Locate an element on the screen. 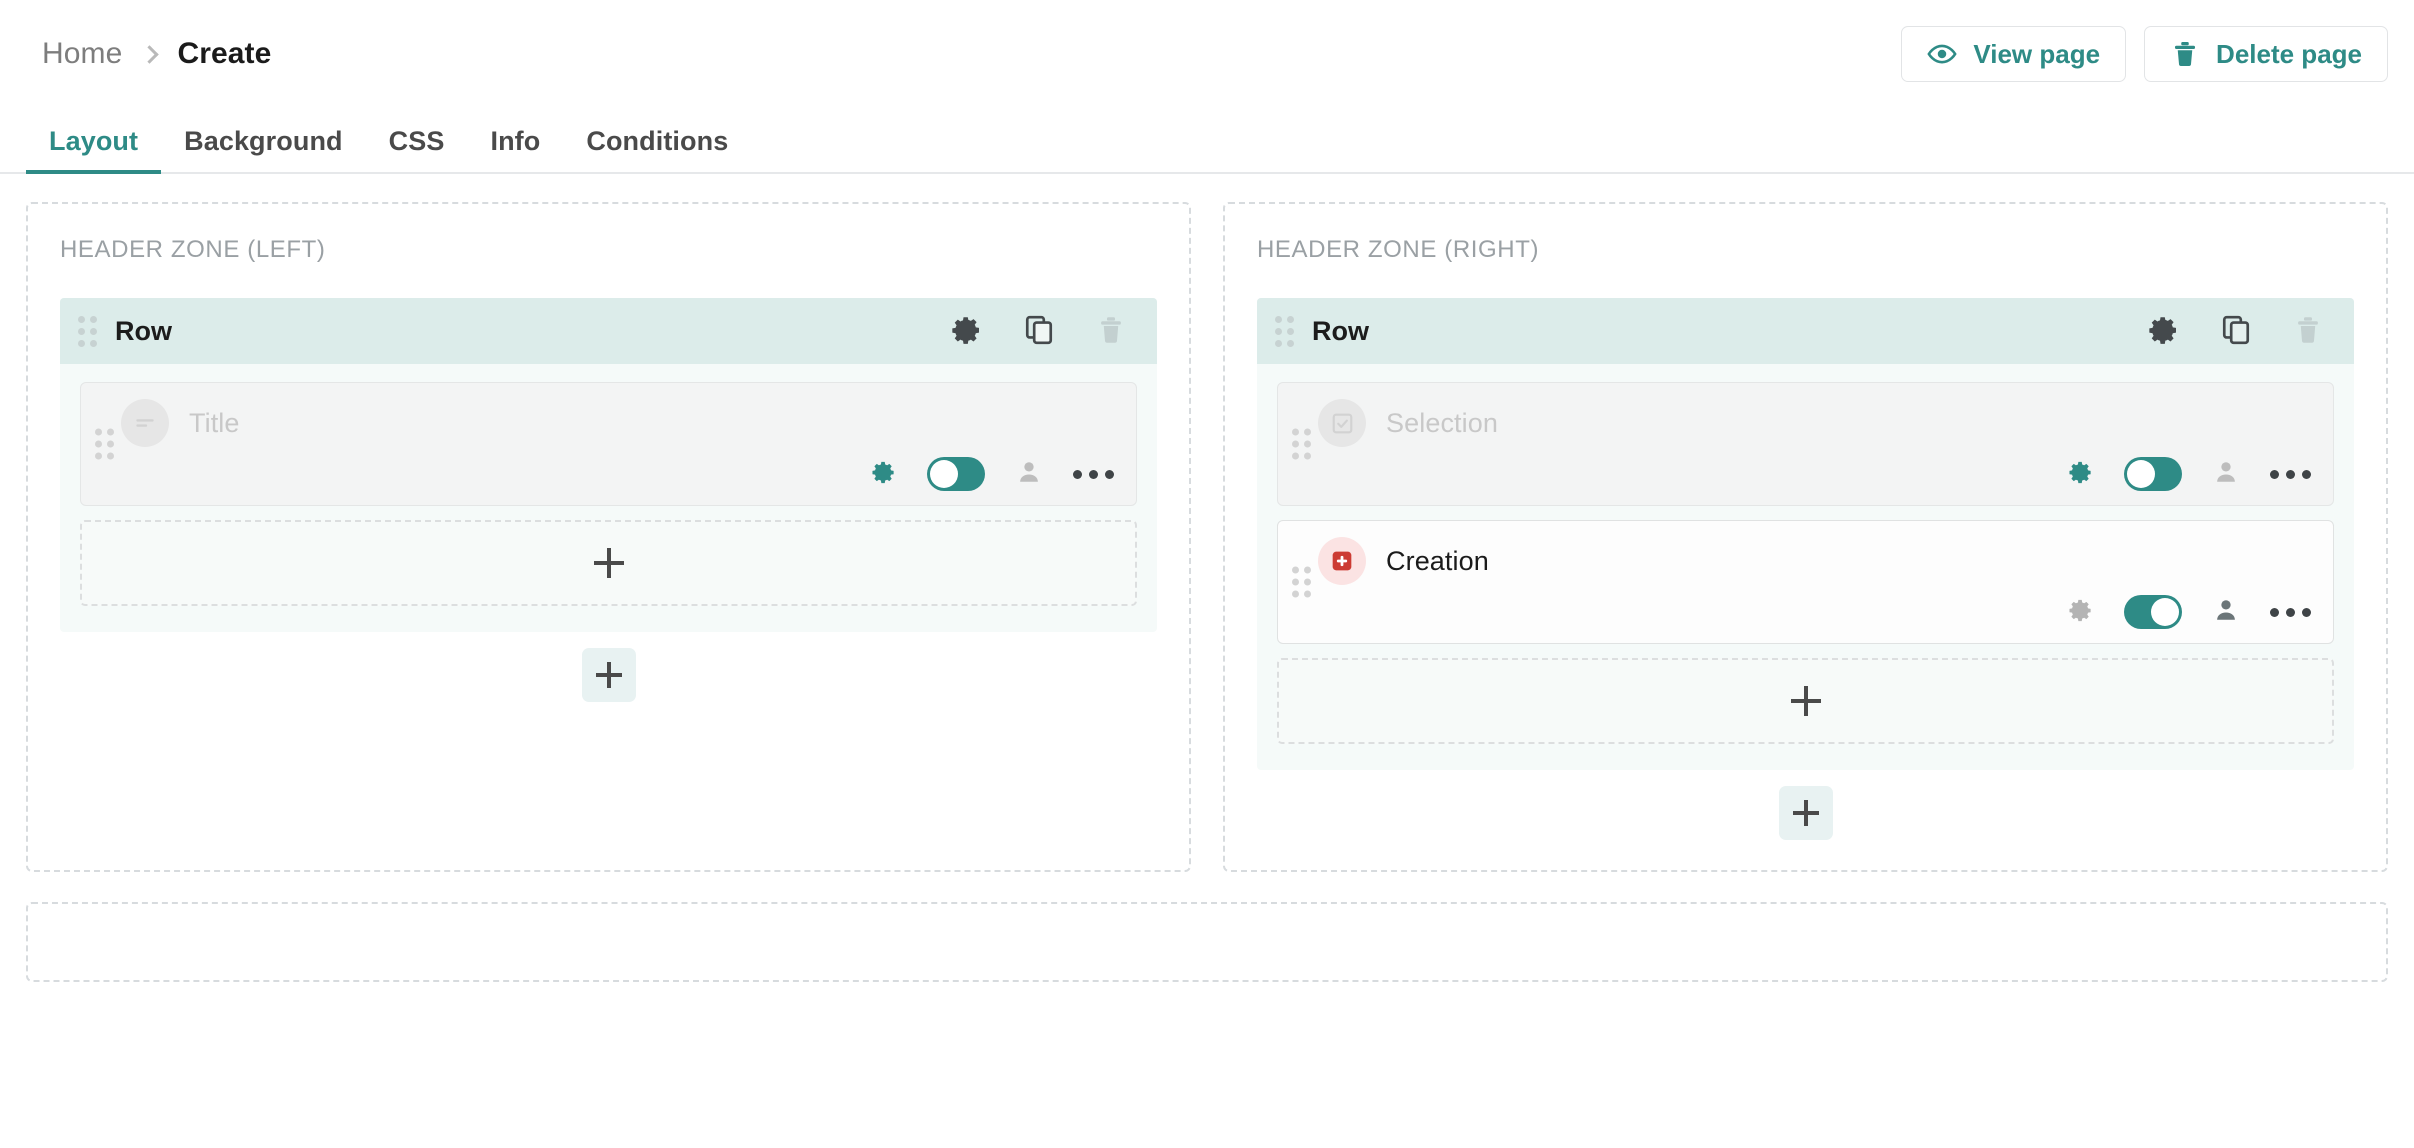 The image size is (2414, 1148). delete-page-button: Delete page is located at coordinates (2266, 54).